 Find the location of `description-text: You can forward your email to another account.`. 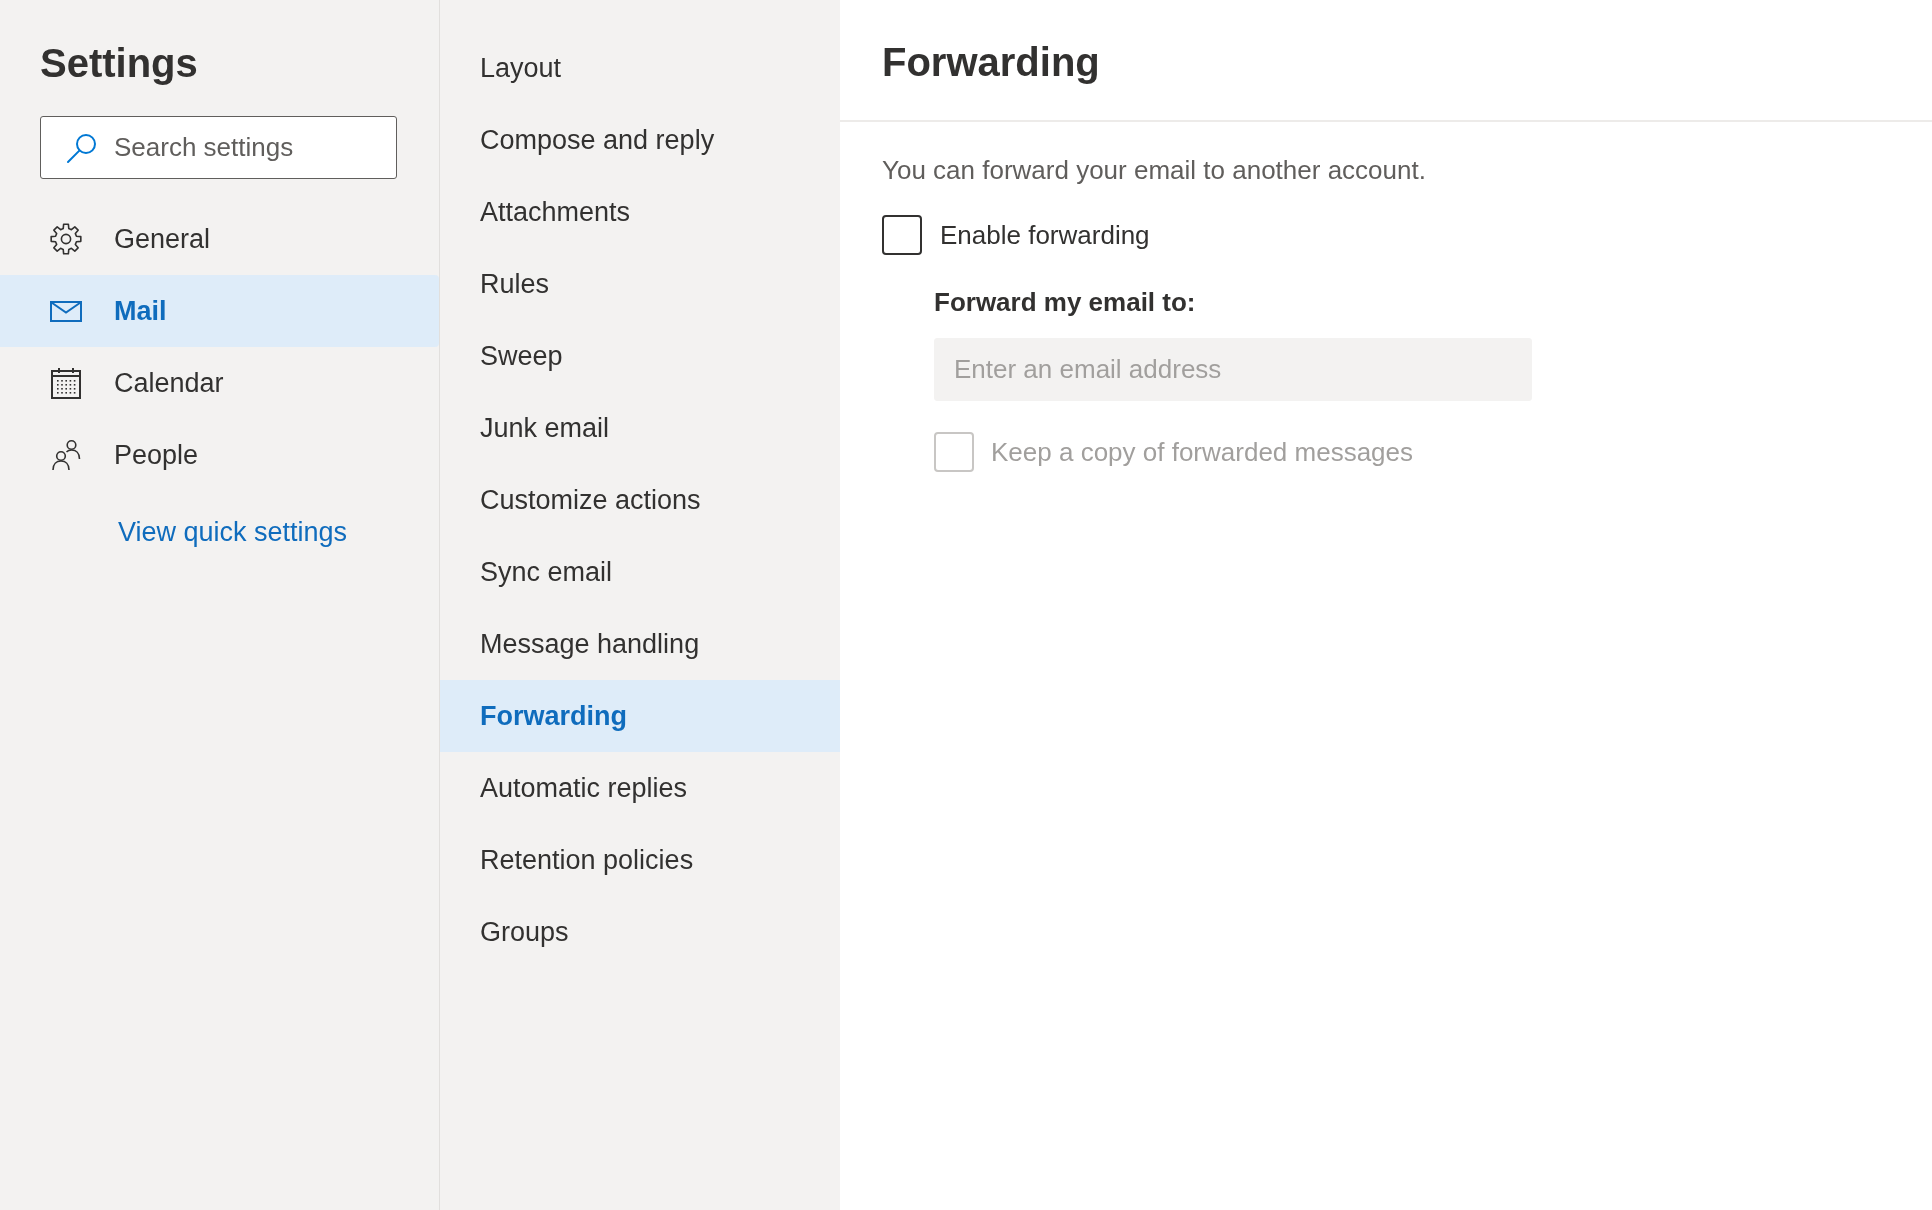

description-text: You can forward your email to another account. is located at coordinates (1154, 170).